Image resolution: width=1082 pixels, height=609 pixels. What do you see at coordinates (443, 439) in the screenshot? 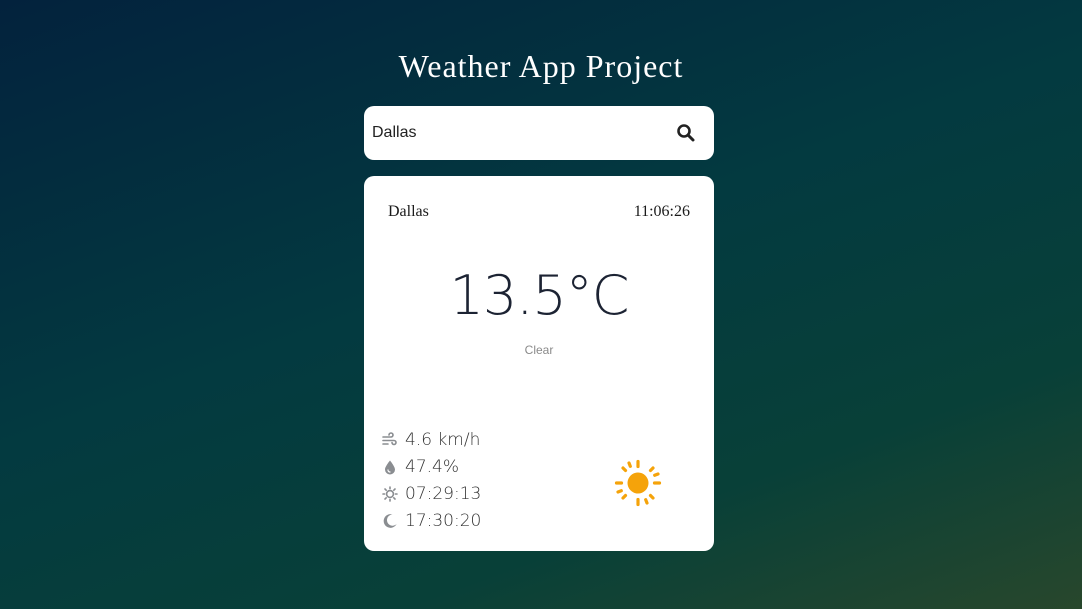
I see `wind-speed: 4.6 km/h` at bounding box center [443, 439].